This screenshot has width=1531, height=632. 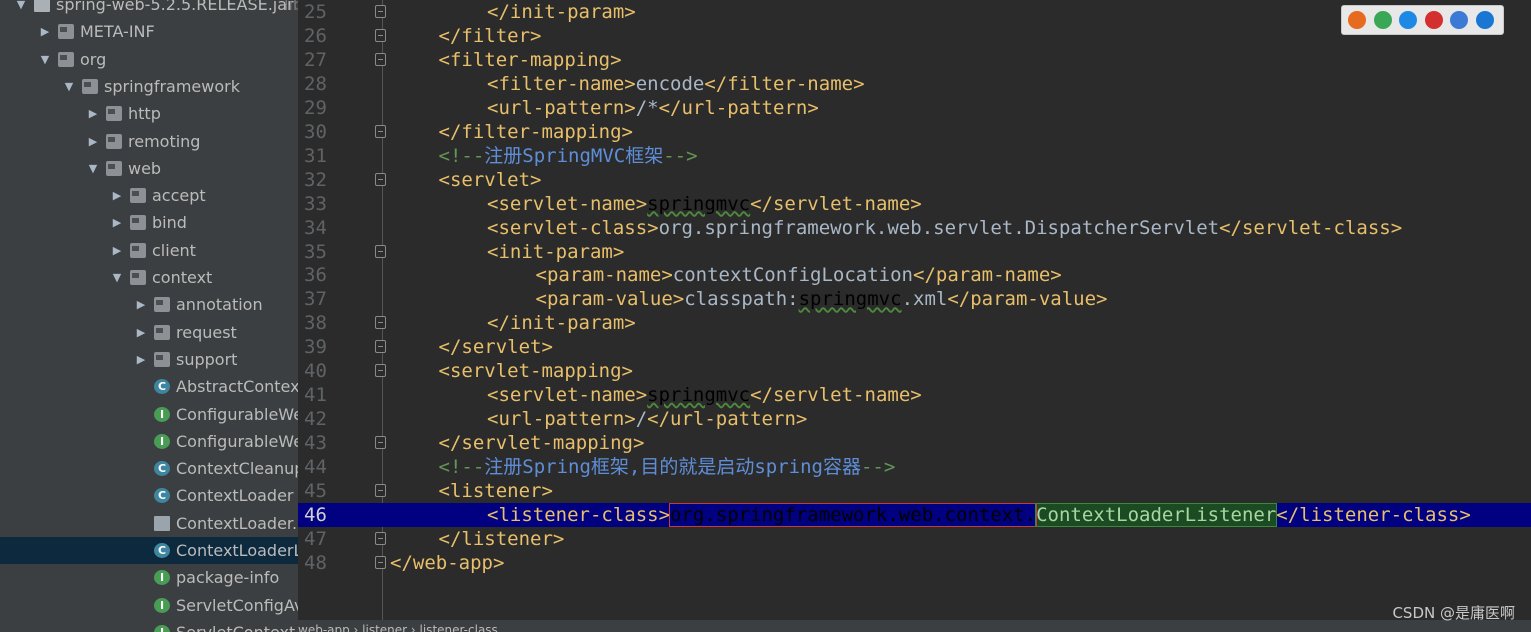 I want to click on line-number: 38, so click(x=322, y=323).